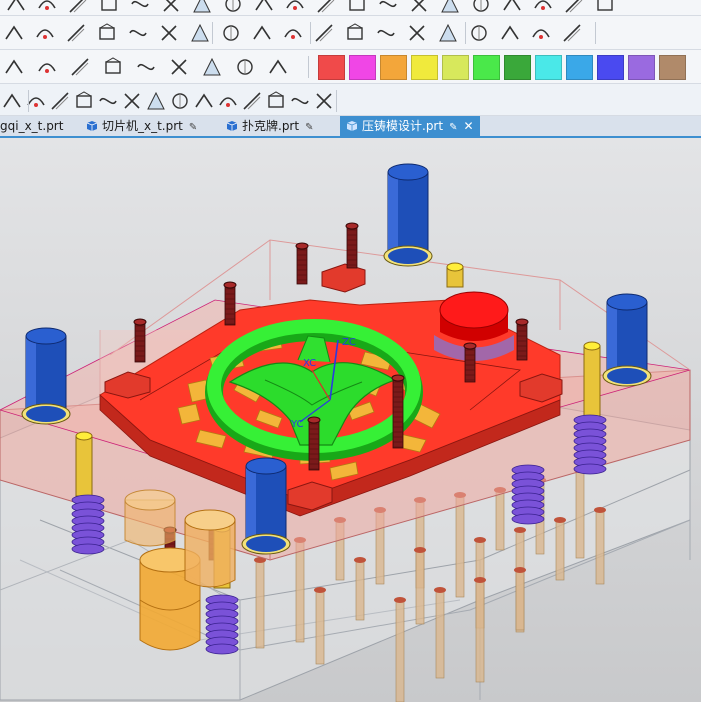  What do you see at coordinates (543, 7) in the screenshot?
I see `replace-face-icon` at bounding box center [543, 7].